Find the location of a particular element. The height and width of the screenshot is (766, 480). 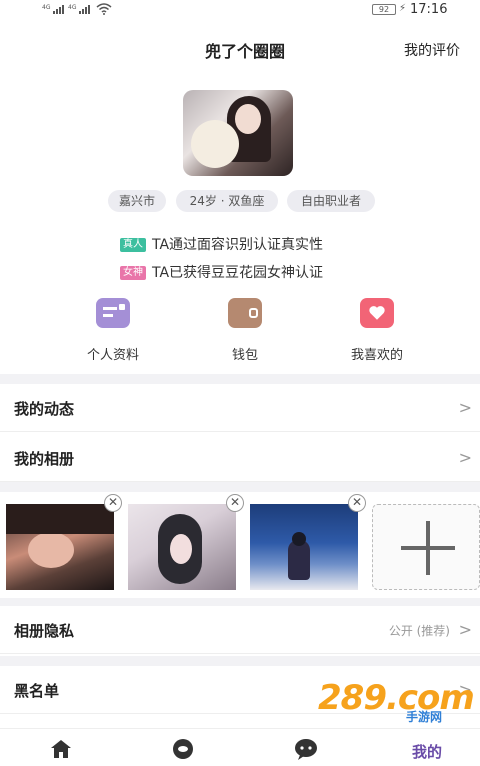

tab-mine: 我的 is located at coordinates (427, 751).